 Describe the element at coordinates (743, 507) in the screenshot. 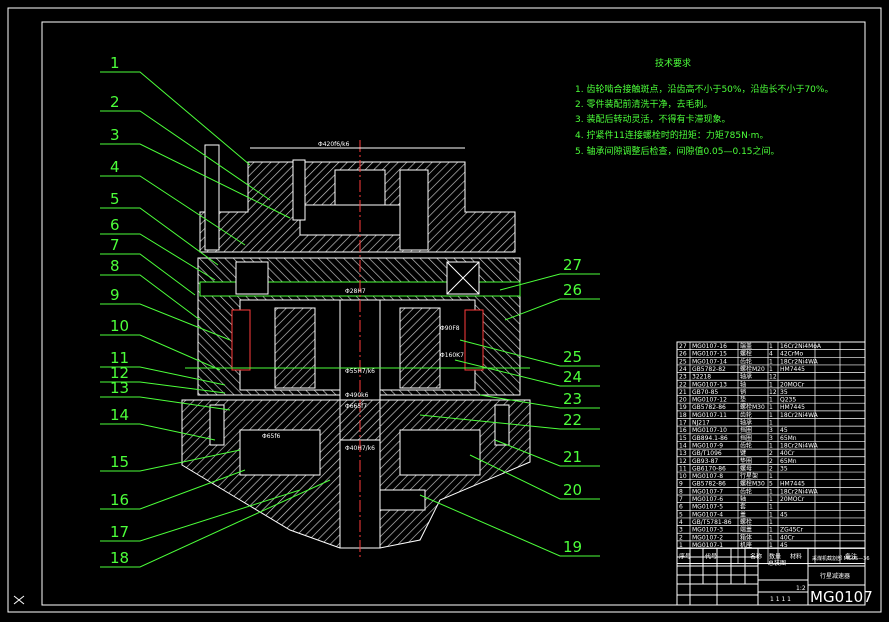

I see `bom-cell: 套` at that location.